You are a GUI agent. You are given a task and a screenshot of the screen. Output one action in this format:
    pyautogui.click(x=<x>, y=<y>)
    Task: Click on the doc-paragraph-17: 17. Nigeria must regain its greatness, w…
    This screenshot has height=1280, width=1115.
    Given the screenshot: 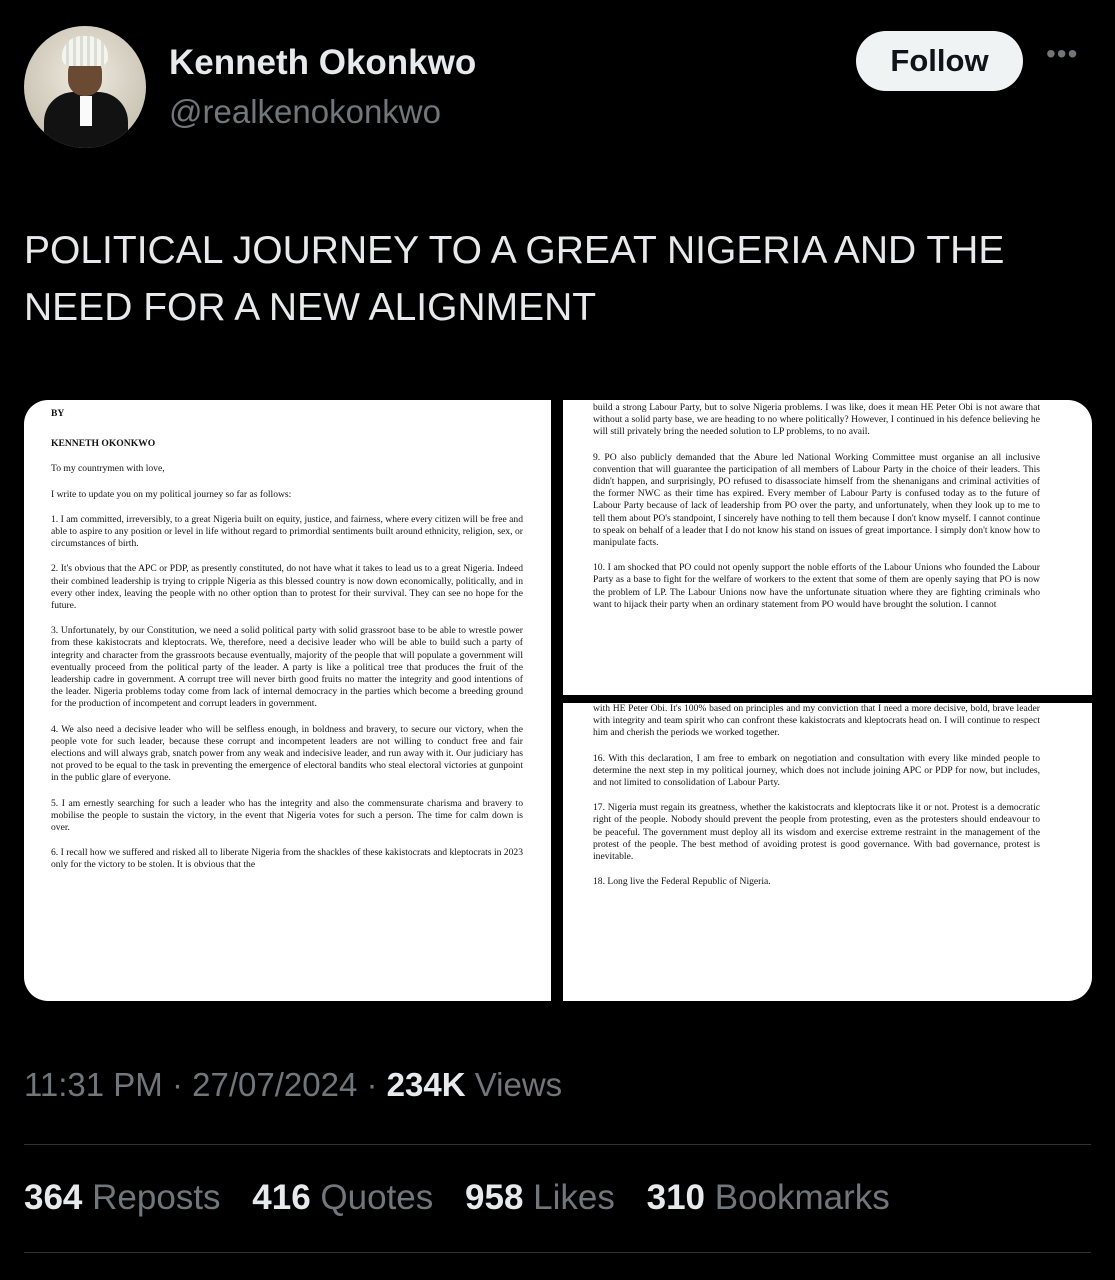 What is the action you would take?
    pyautogui.click(x=816, y=832)
    